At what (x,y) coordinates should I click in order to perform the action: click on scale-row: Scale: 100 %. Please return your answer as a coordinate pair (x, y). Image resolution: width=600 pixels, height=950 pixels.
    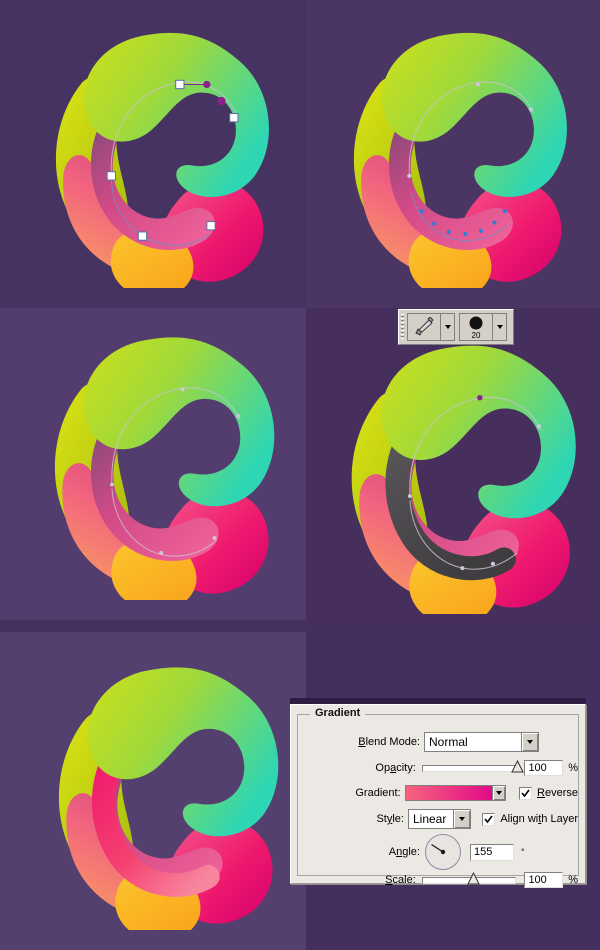
    Looking at the image, I should click on (438, 880).